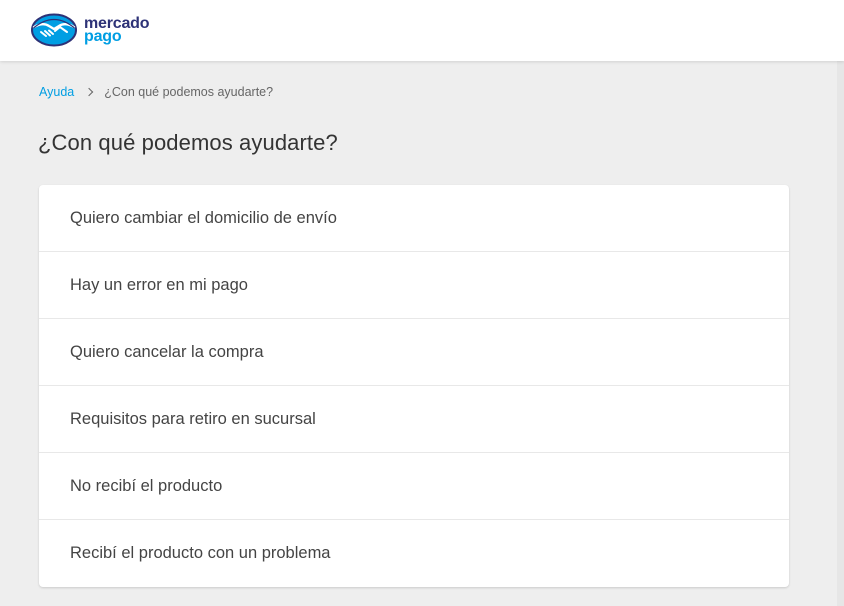 The height and width of the screenshot is (606, 844). Describe the element at coordinates (146, 485) in the screenshot. I see `help-option-label: No recibí el producto` at that location.